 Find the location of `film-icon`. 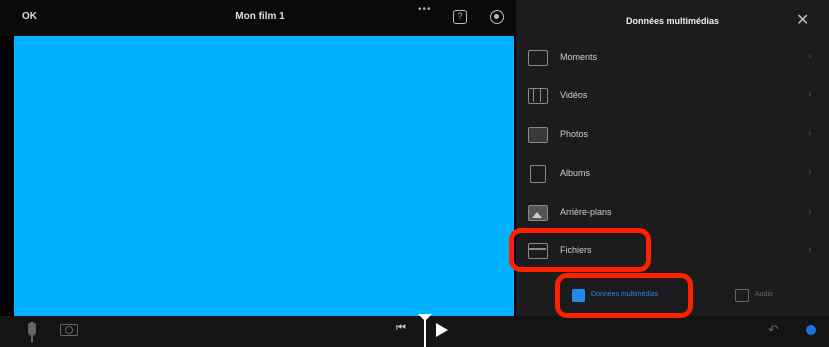

film-icon is located at coordinates (538, 96).